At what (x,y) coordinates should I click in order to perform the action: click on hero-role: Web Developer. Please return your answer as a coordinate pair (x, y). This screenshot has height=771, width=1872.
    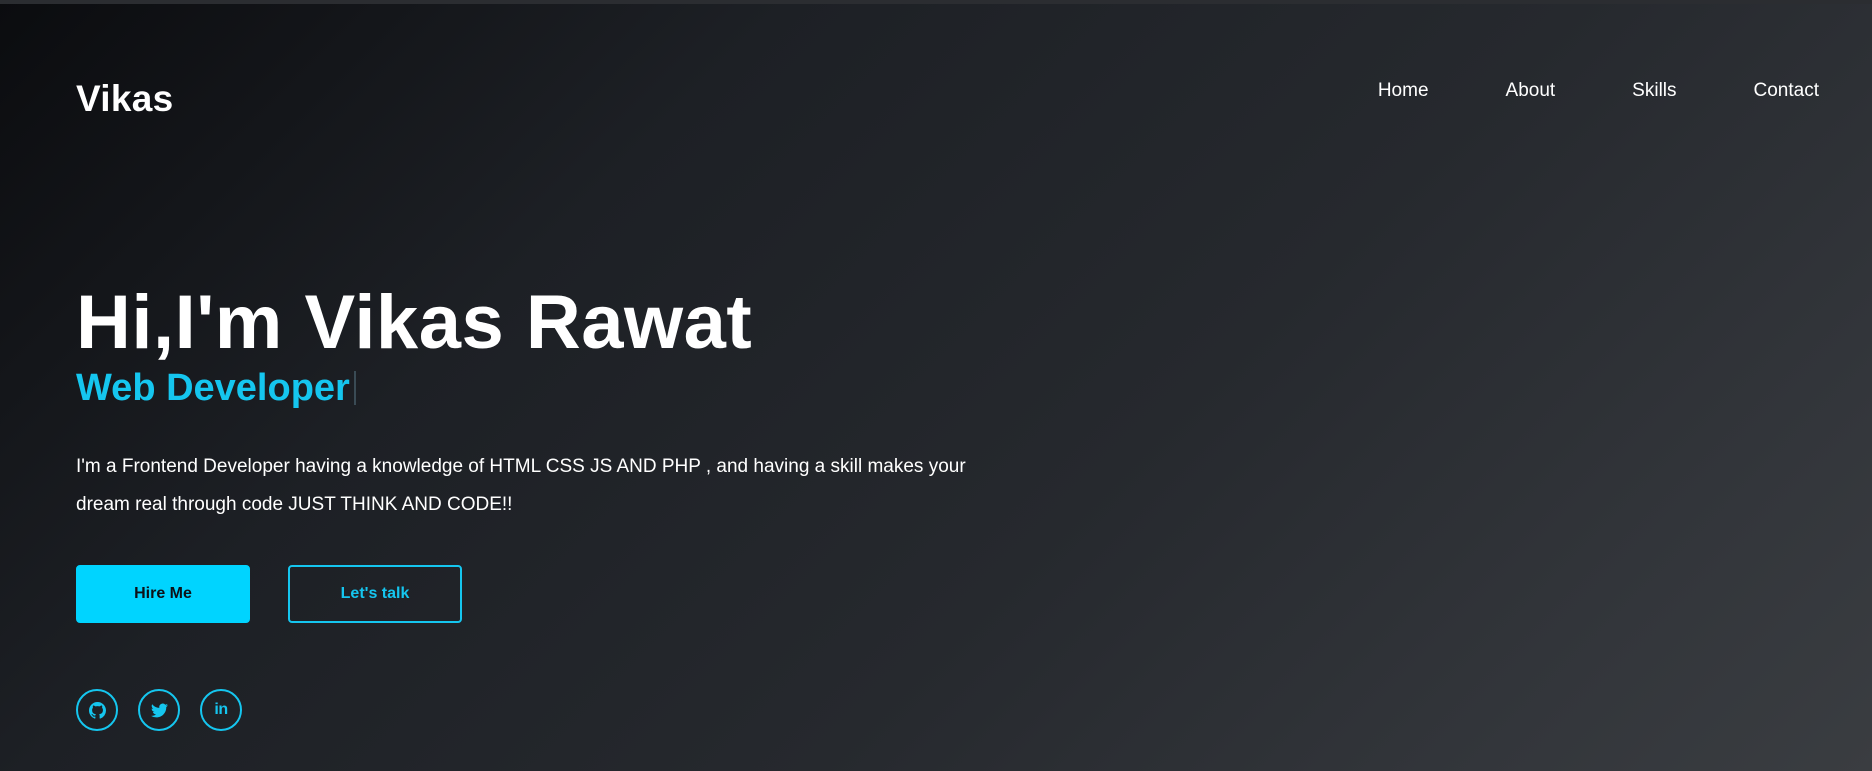
    Looking at the image, I should click on (526, 388).